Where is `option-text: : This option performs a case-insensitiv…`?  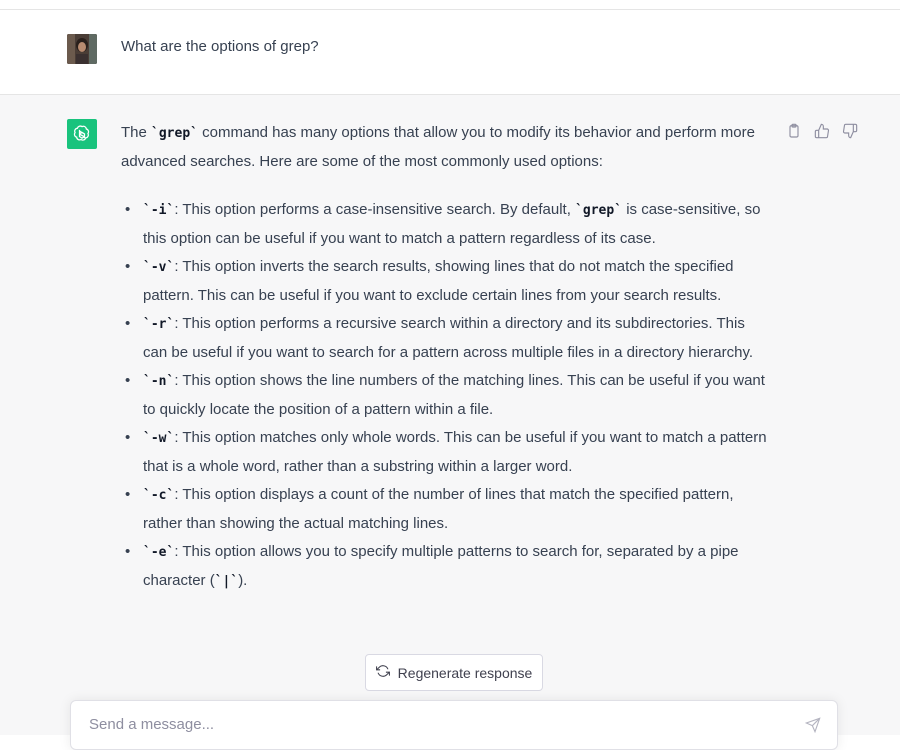 option-text: : This option performs a case-insensitiv… is located at coordinates (375, 209).